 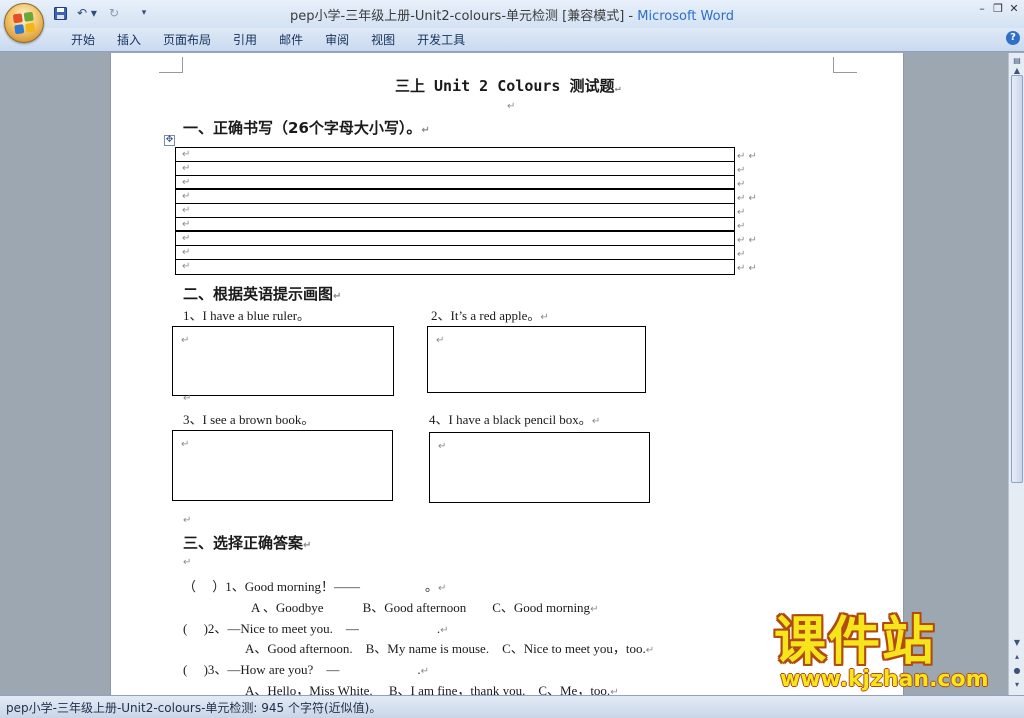 I want to click on tab-insert: 插入, so click(x=129, y=40).